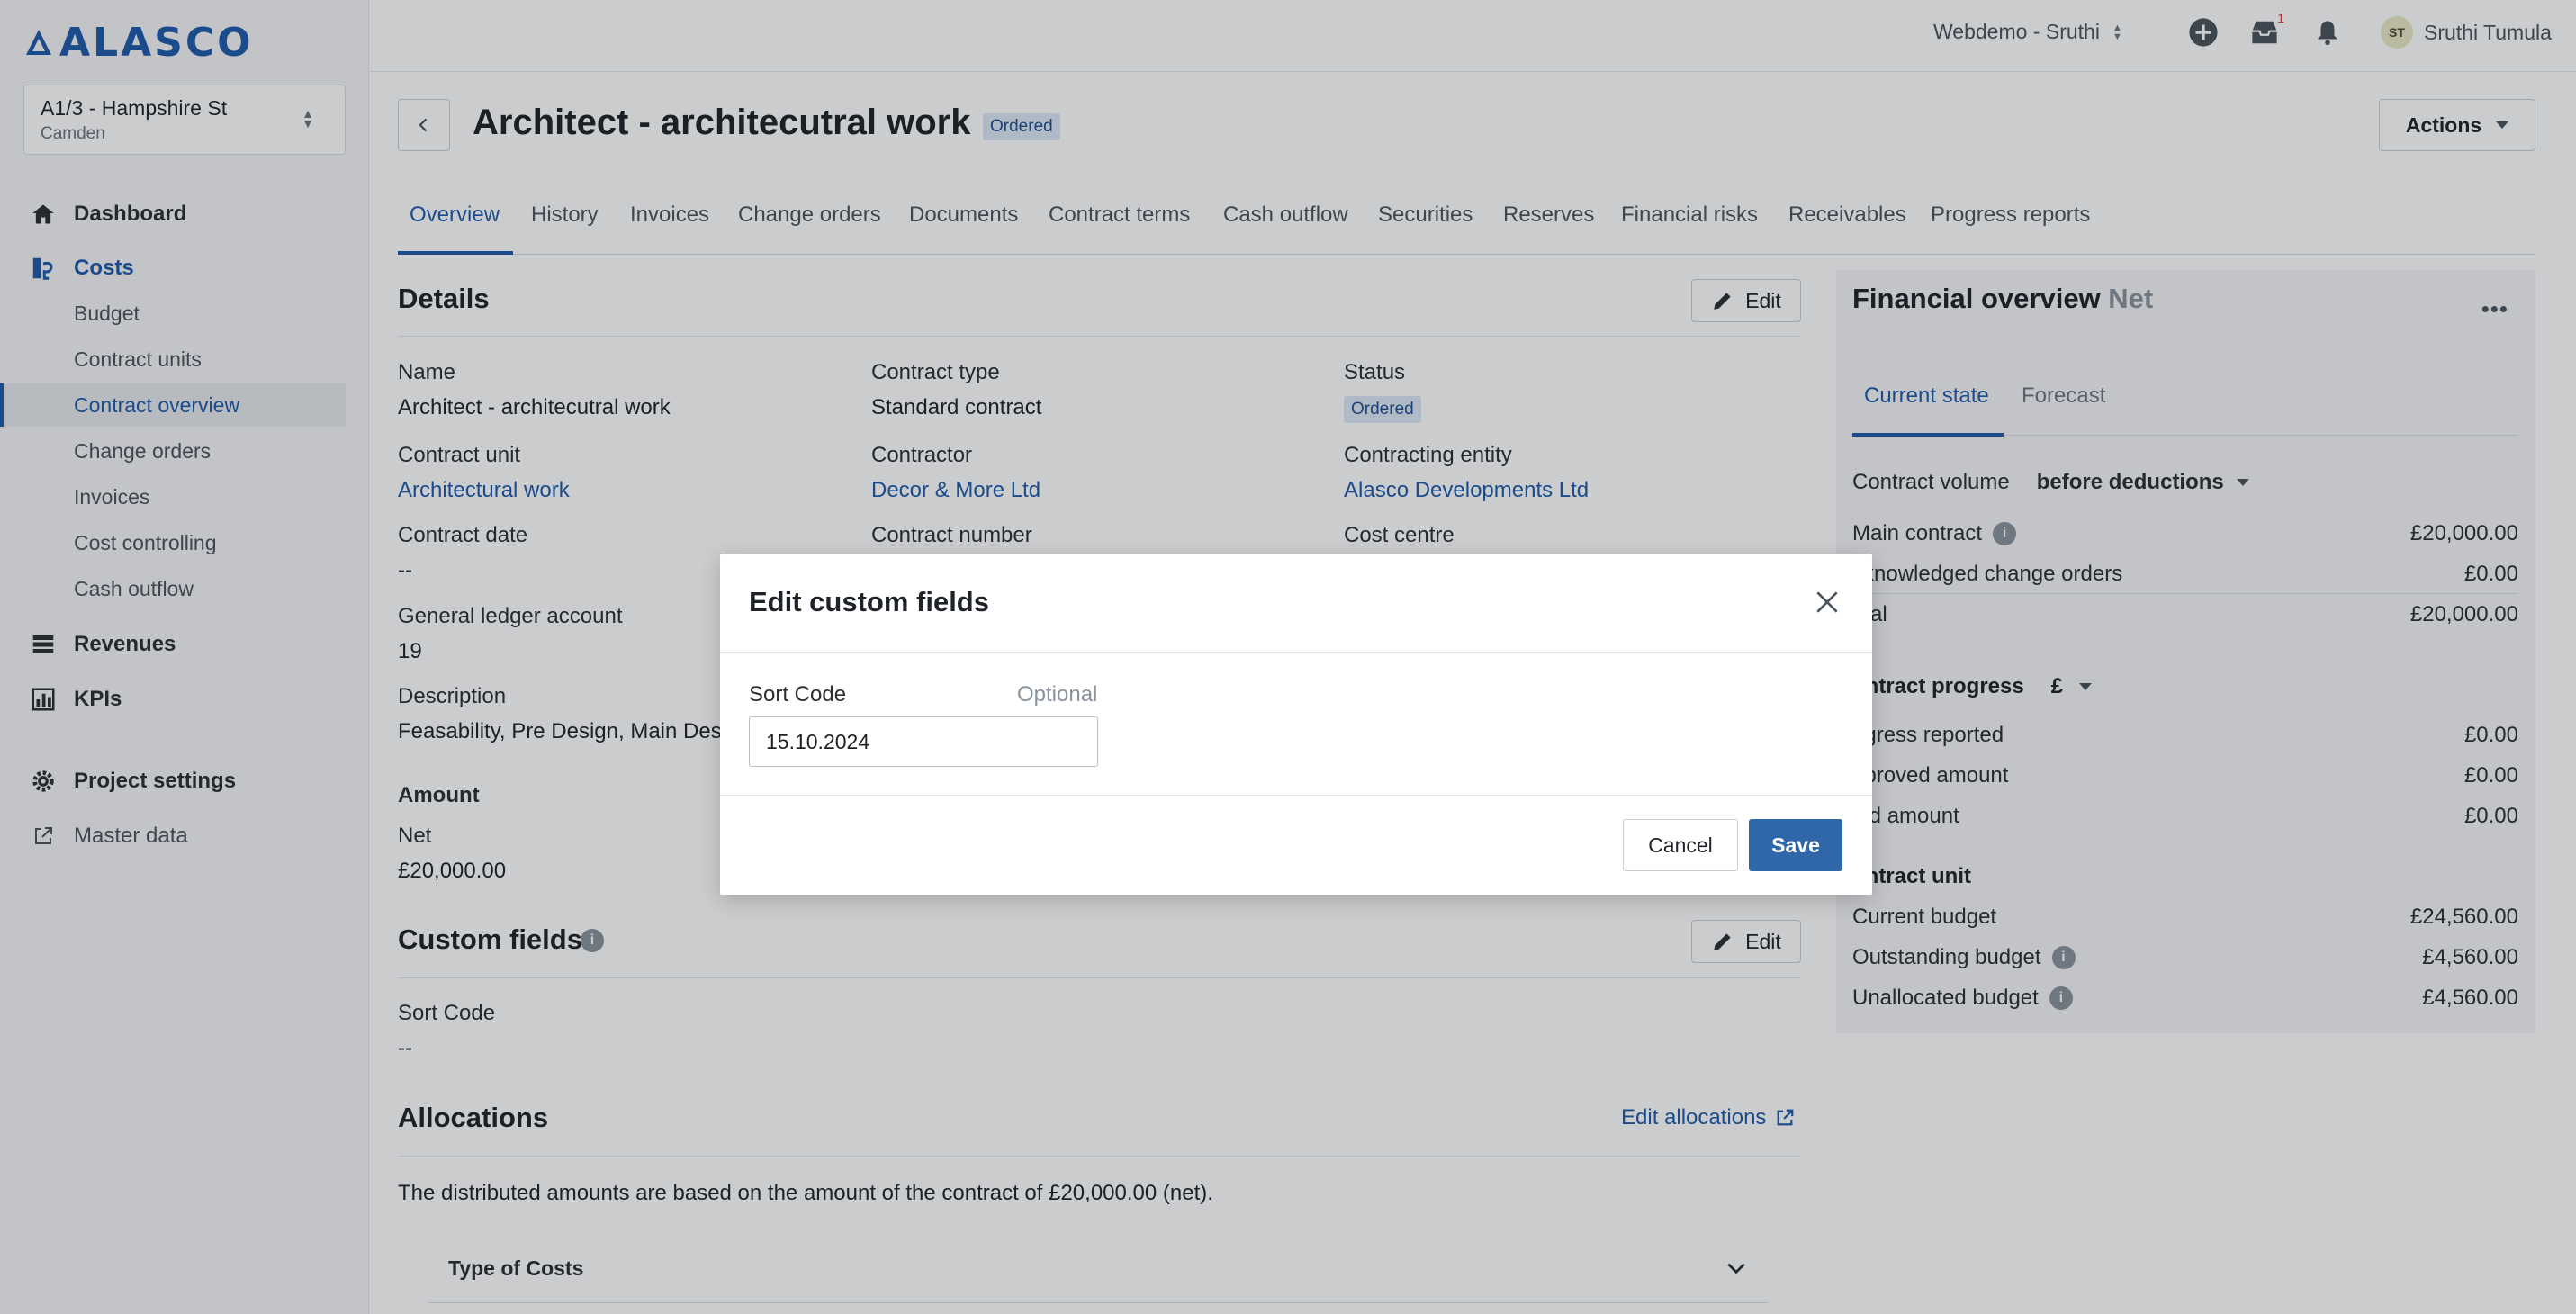 This screenshot has height=1314, width=2576. What do you see at coordinates (1296, 795) in the screenshot?
I see `divider` at bounding box center [1296, 795].